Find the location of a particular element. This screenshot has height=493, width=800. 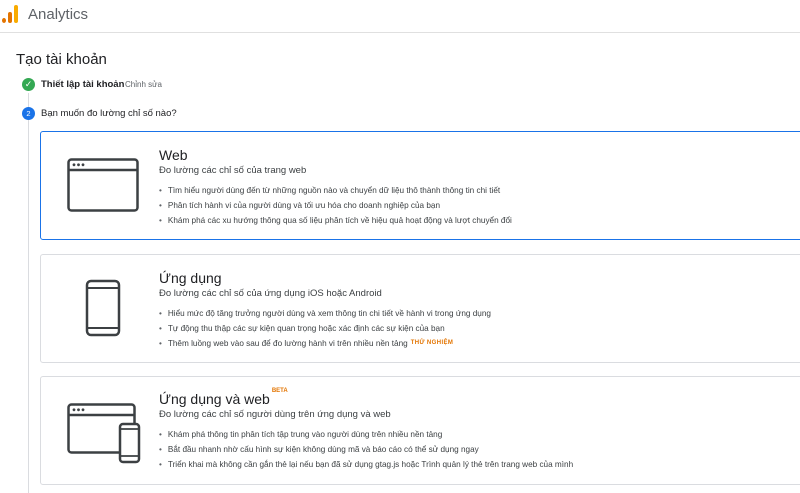

option-subtitle: Đo lường các chỉ số của trang web is located at coordinates (233, 170).